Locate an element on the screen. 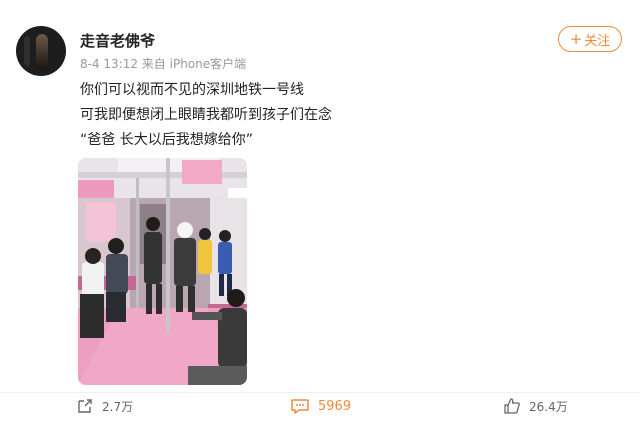 Image resolution: width=640 pixels, height=428 pixels. avatar-shine is located at coordinates (27, 51).